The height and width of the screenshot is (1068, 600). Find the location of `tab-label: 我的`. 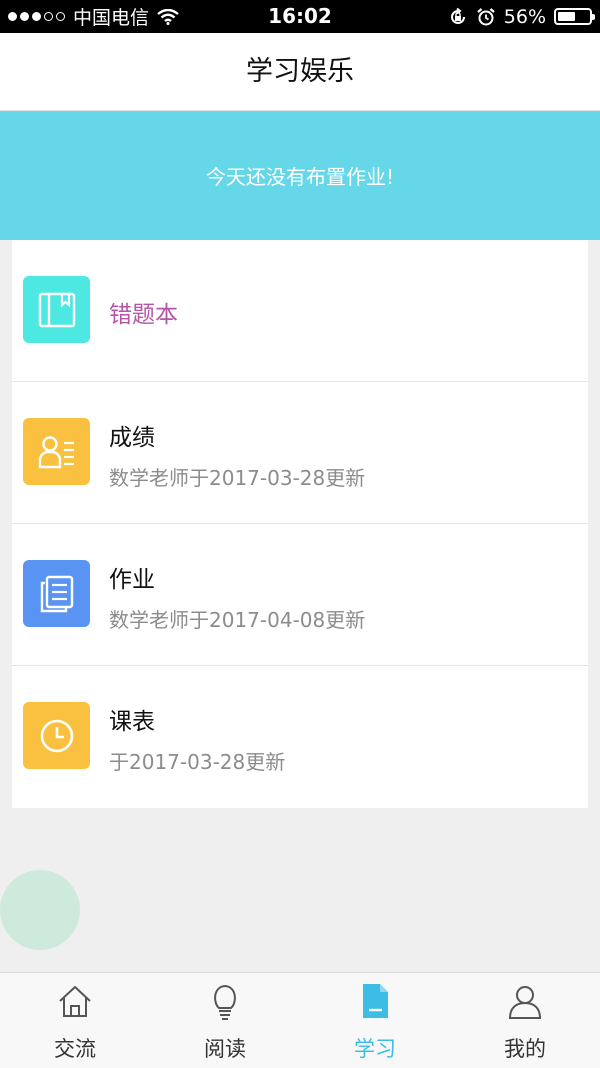

tab-label: 我的 is located at coordinates (525, 1049).